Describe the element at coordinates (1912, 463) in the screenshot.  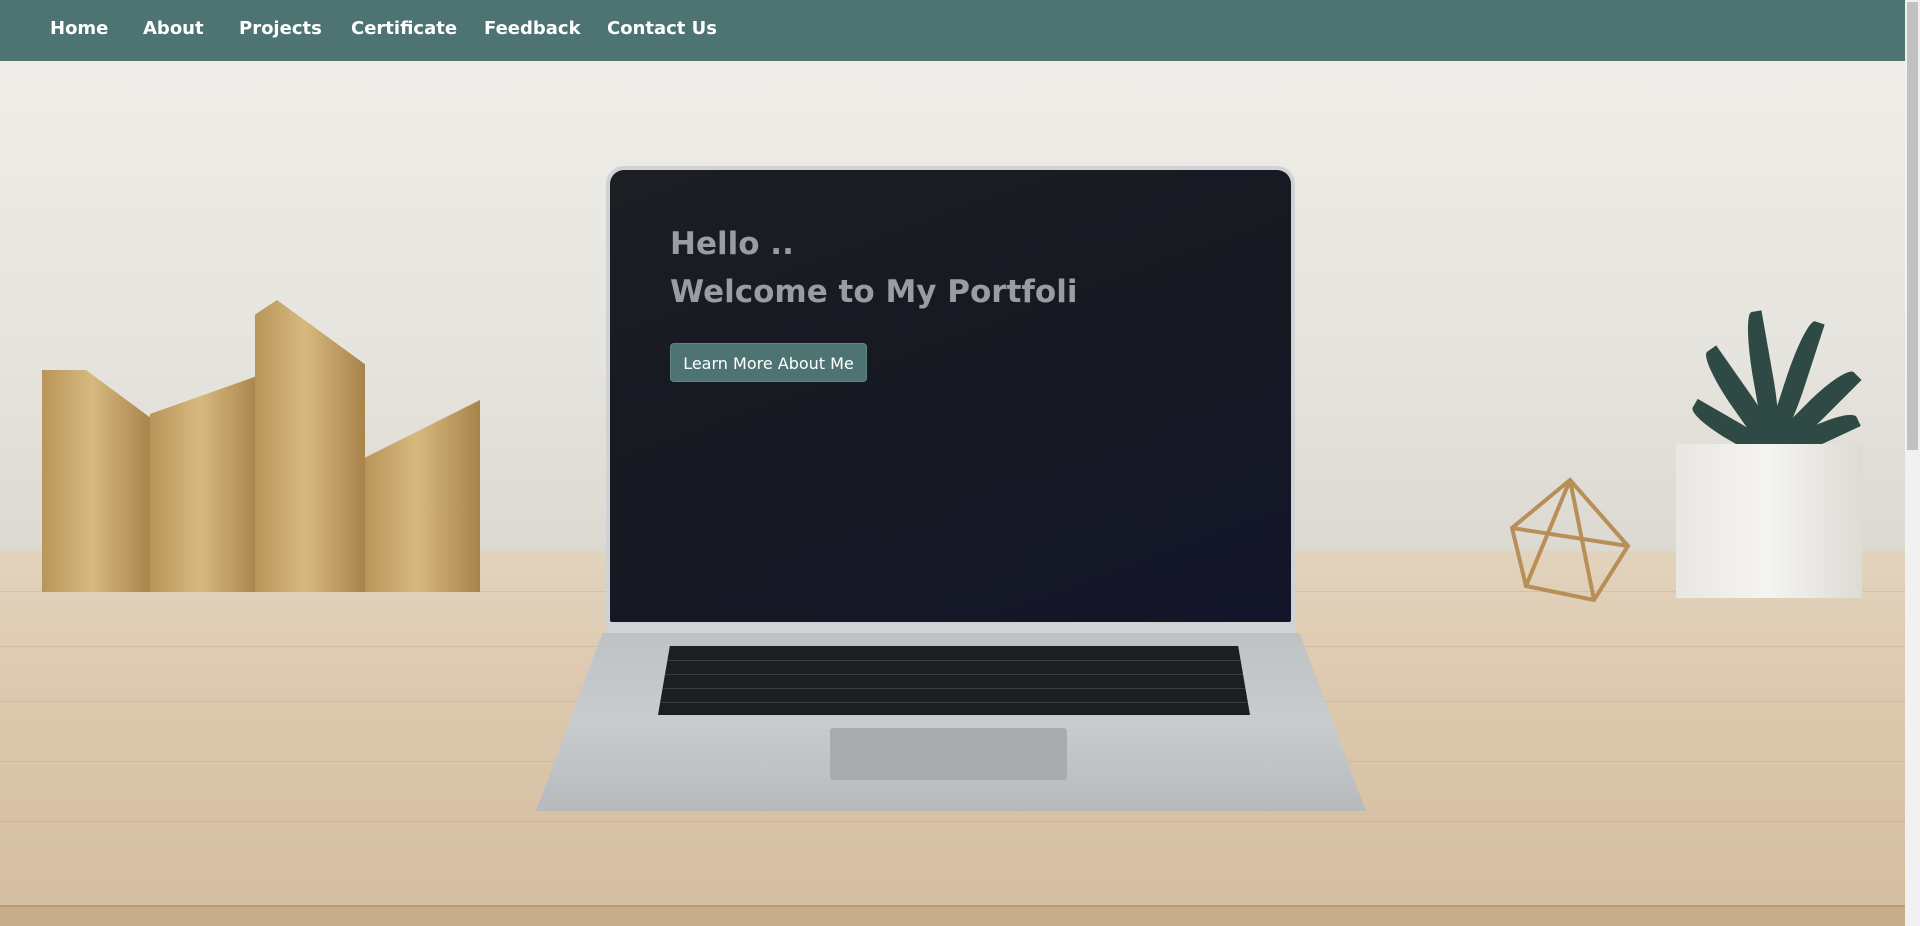
I see `vertical-scrollbar` at that location.